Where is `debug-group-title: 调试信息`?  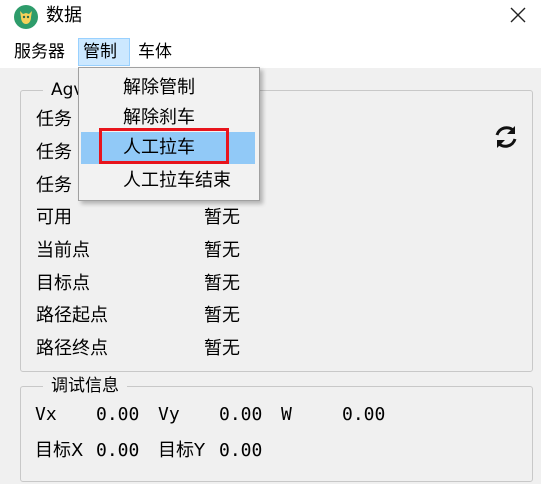
debug-group-title: 调试信息 is located at coordinates (85, 386).